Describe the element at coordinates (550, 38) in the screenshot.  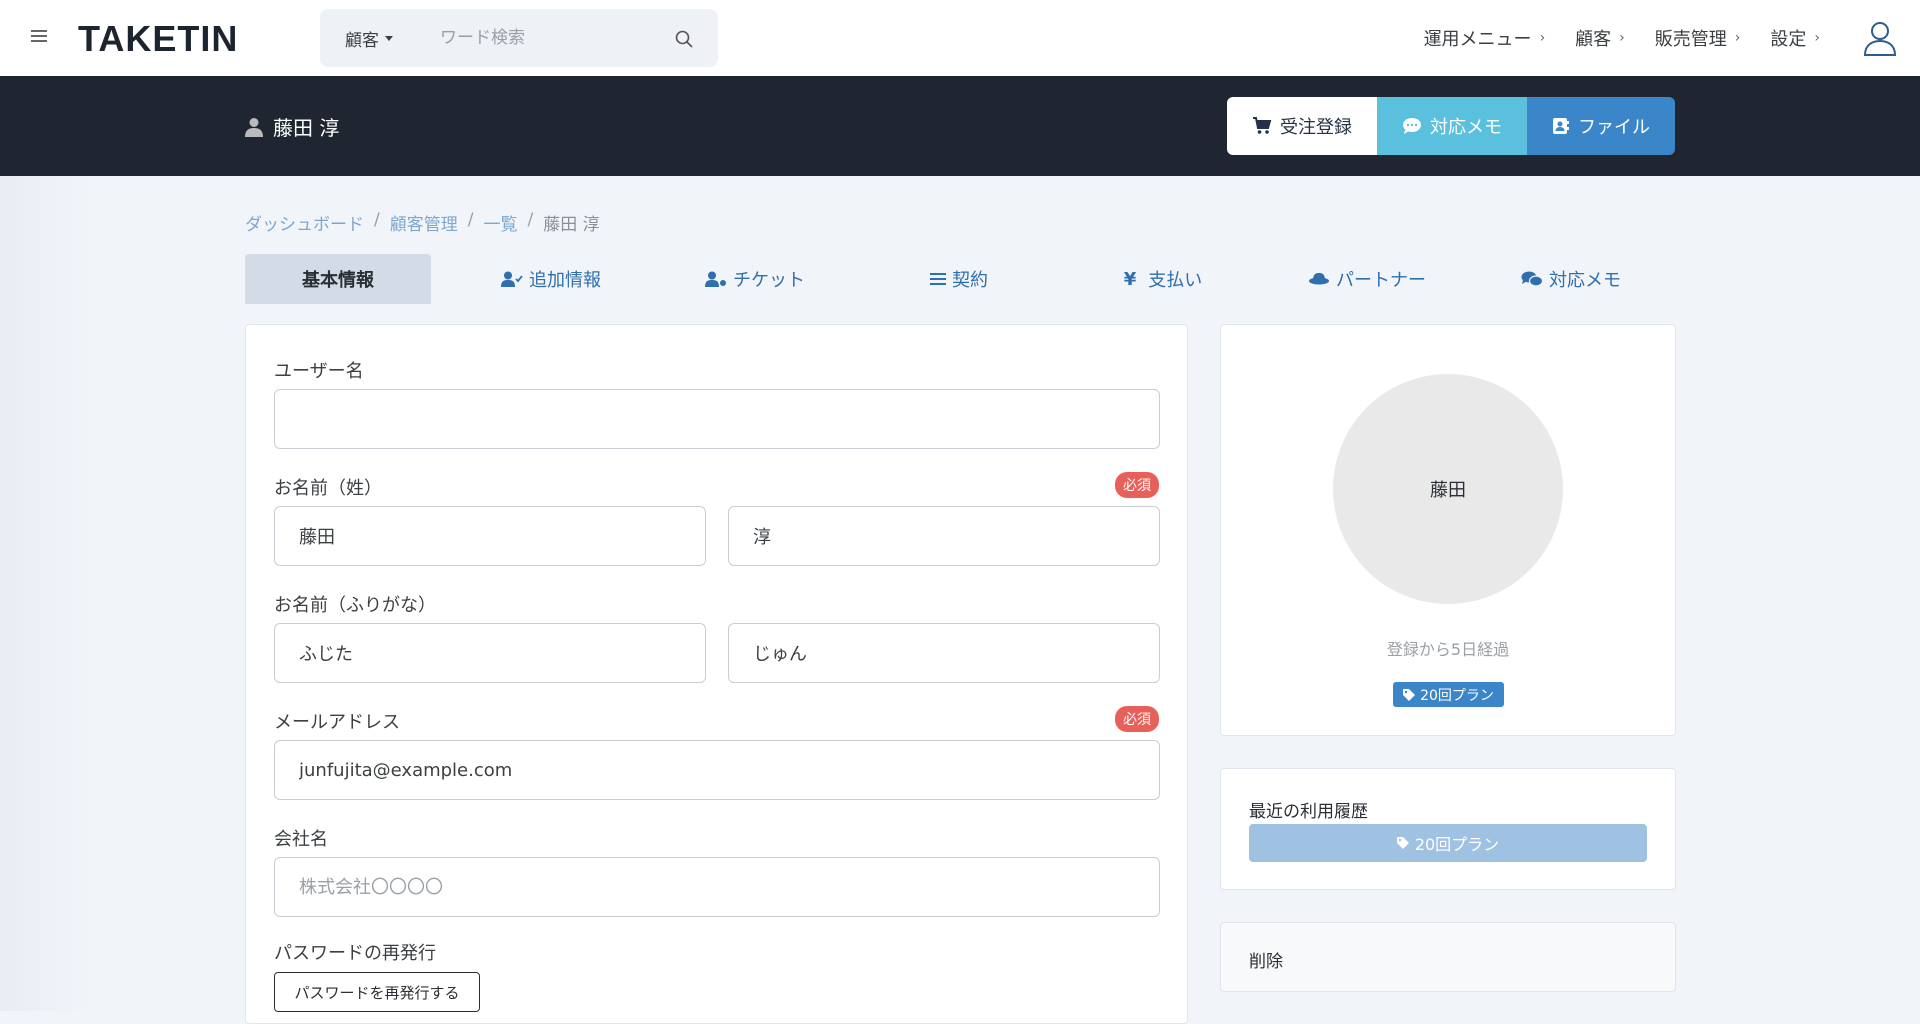
I see `search-input` at that location.